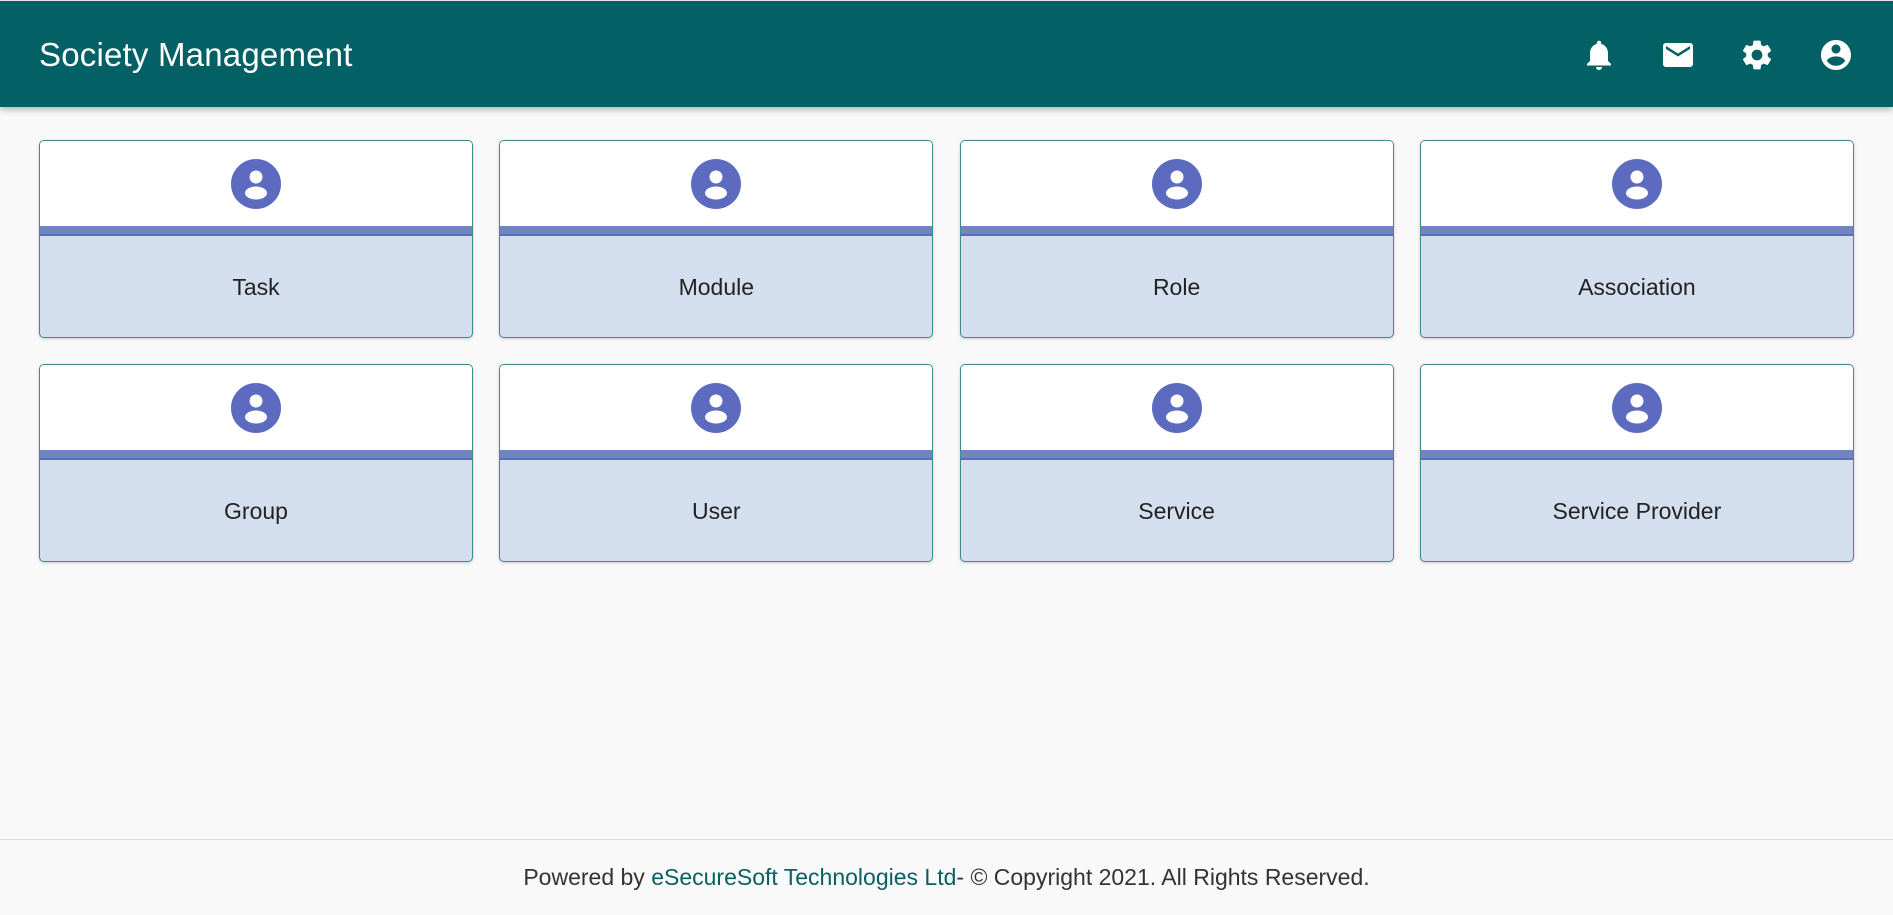  What do you see at coordinates (1176, 287) in the screenshot?
I see `tile-label: Role` at bounding box center [1176, 287].